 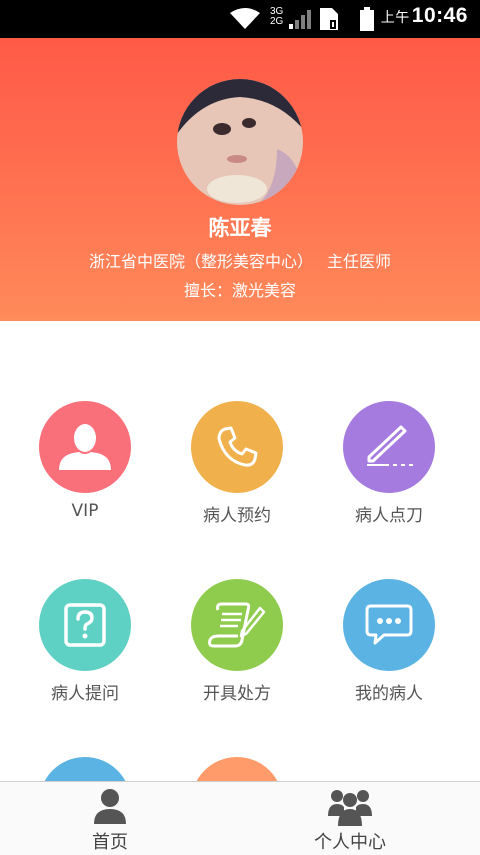 What do you see at coordinates (239, 290) in the screenshot?
I see `doctor-specialty: 擅长：激光美容` at bounding box center [239, 290].